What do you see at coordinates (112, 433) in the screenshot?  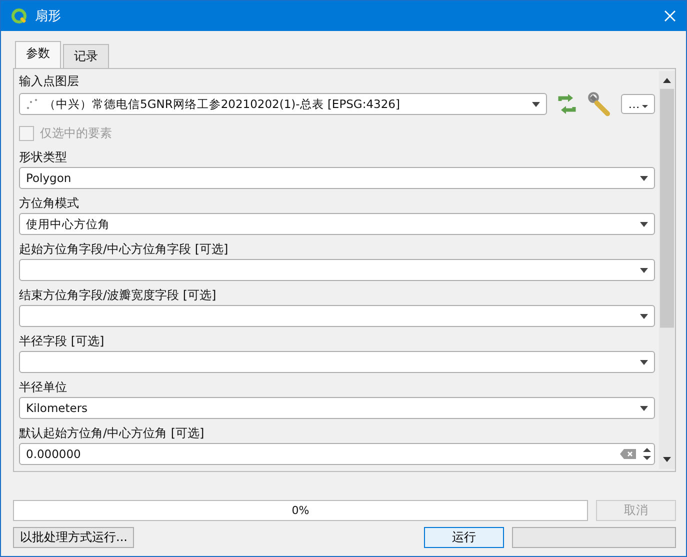 I see `field-label: 默认起始方位角/中心方位角 [可选]` at bounding box center [112, 433].